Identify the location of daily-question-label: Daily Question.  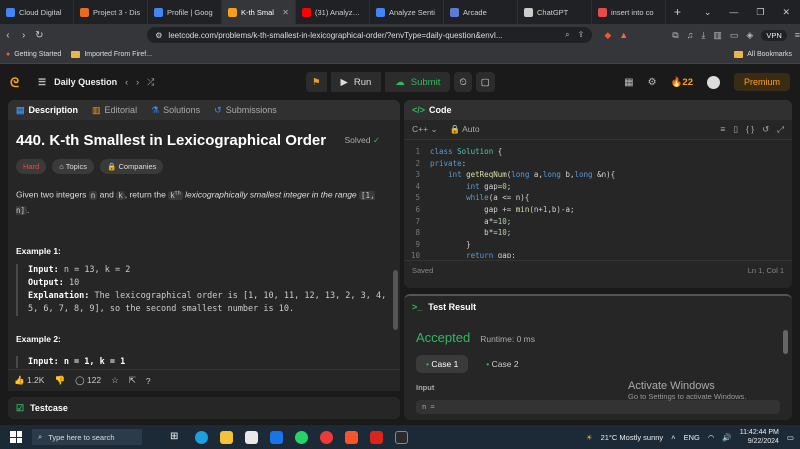
(85, 82).